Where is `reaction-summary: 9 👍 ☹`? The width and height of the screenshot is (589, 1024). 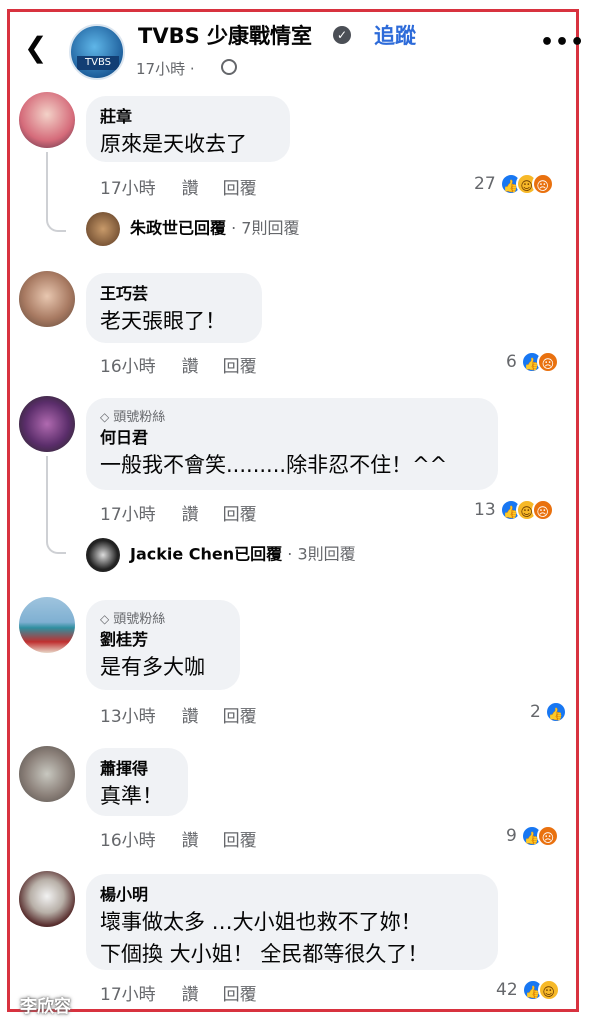 reaction-summary: 9 👍 ☹ is located at coordinates (532, 836).